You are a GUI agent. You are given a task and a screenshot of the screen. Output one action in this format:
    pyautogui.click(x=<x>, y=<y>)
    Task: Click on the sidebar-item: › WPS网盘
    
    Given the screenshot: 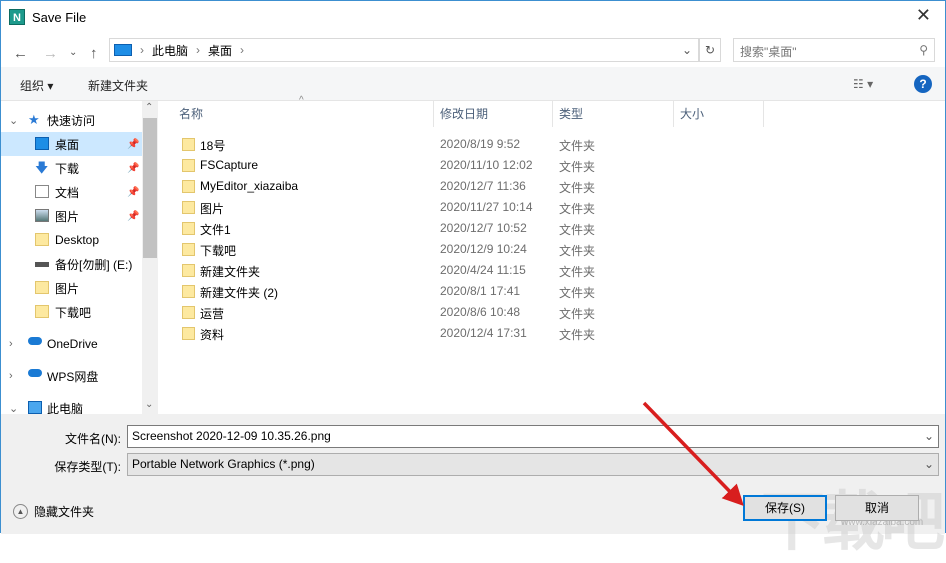 What is the action you would take?
    pyautogui.click(x=71, y=376)
    